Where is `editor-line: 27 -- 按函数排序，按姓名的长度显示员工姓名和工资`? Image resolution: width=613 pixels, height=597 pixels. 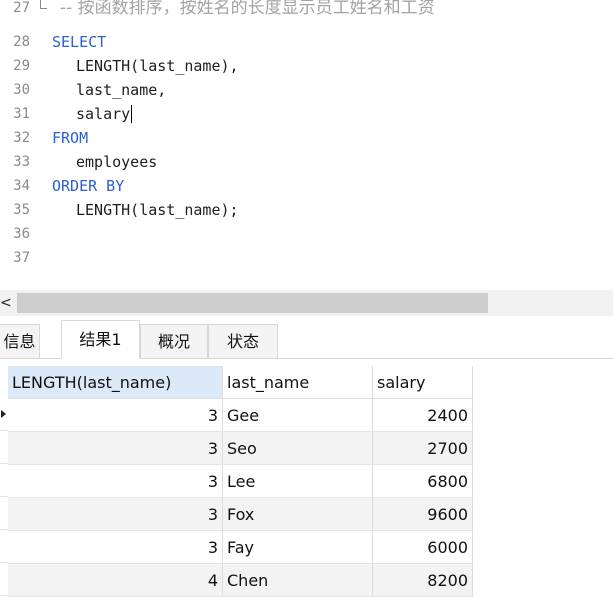 editor-line: 27 -- 按函数排序，按姓名的长度显示员工姓名和工资 is located at coordinates (306, 10).